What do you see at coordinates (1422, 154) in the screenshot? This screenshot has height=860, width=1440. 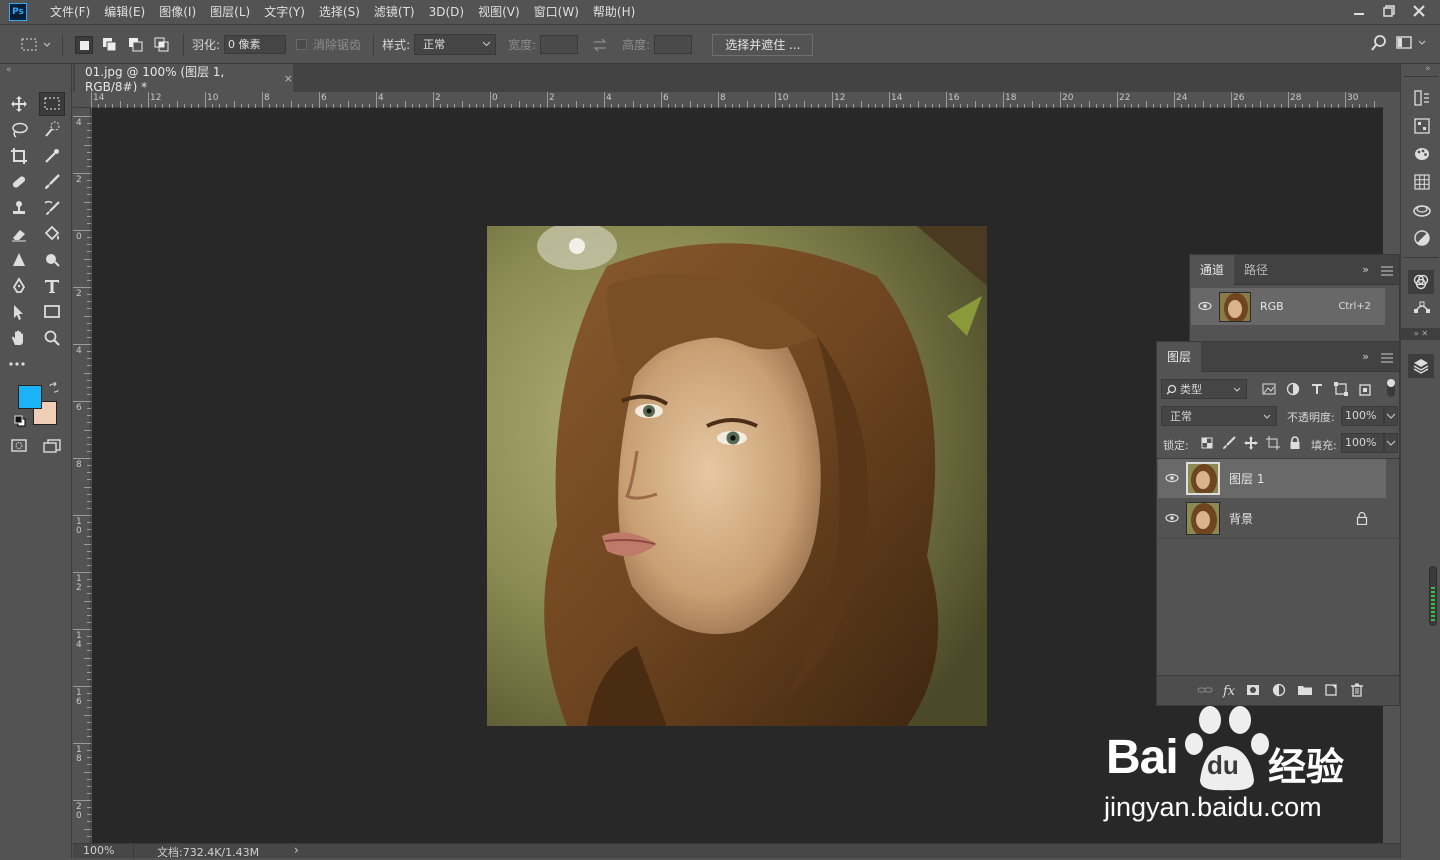 I see `color-panel-icon` at bounding box center [1422, 154].